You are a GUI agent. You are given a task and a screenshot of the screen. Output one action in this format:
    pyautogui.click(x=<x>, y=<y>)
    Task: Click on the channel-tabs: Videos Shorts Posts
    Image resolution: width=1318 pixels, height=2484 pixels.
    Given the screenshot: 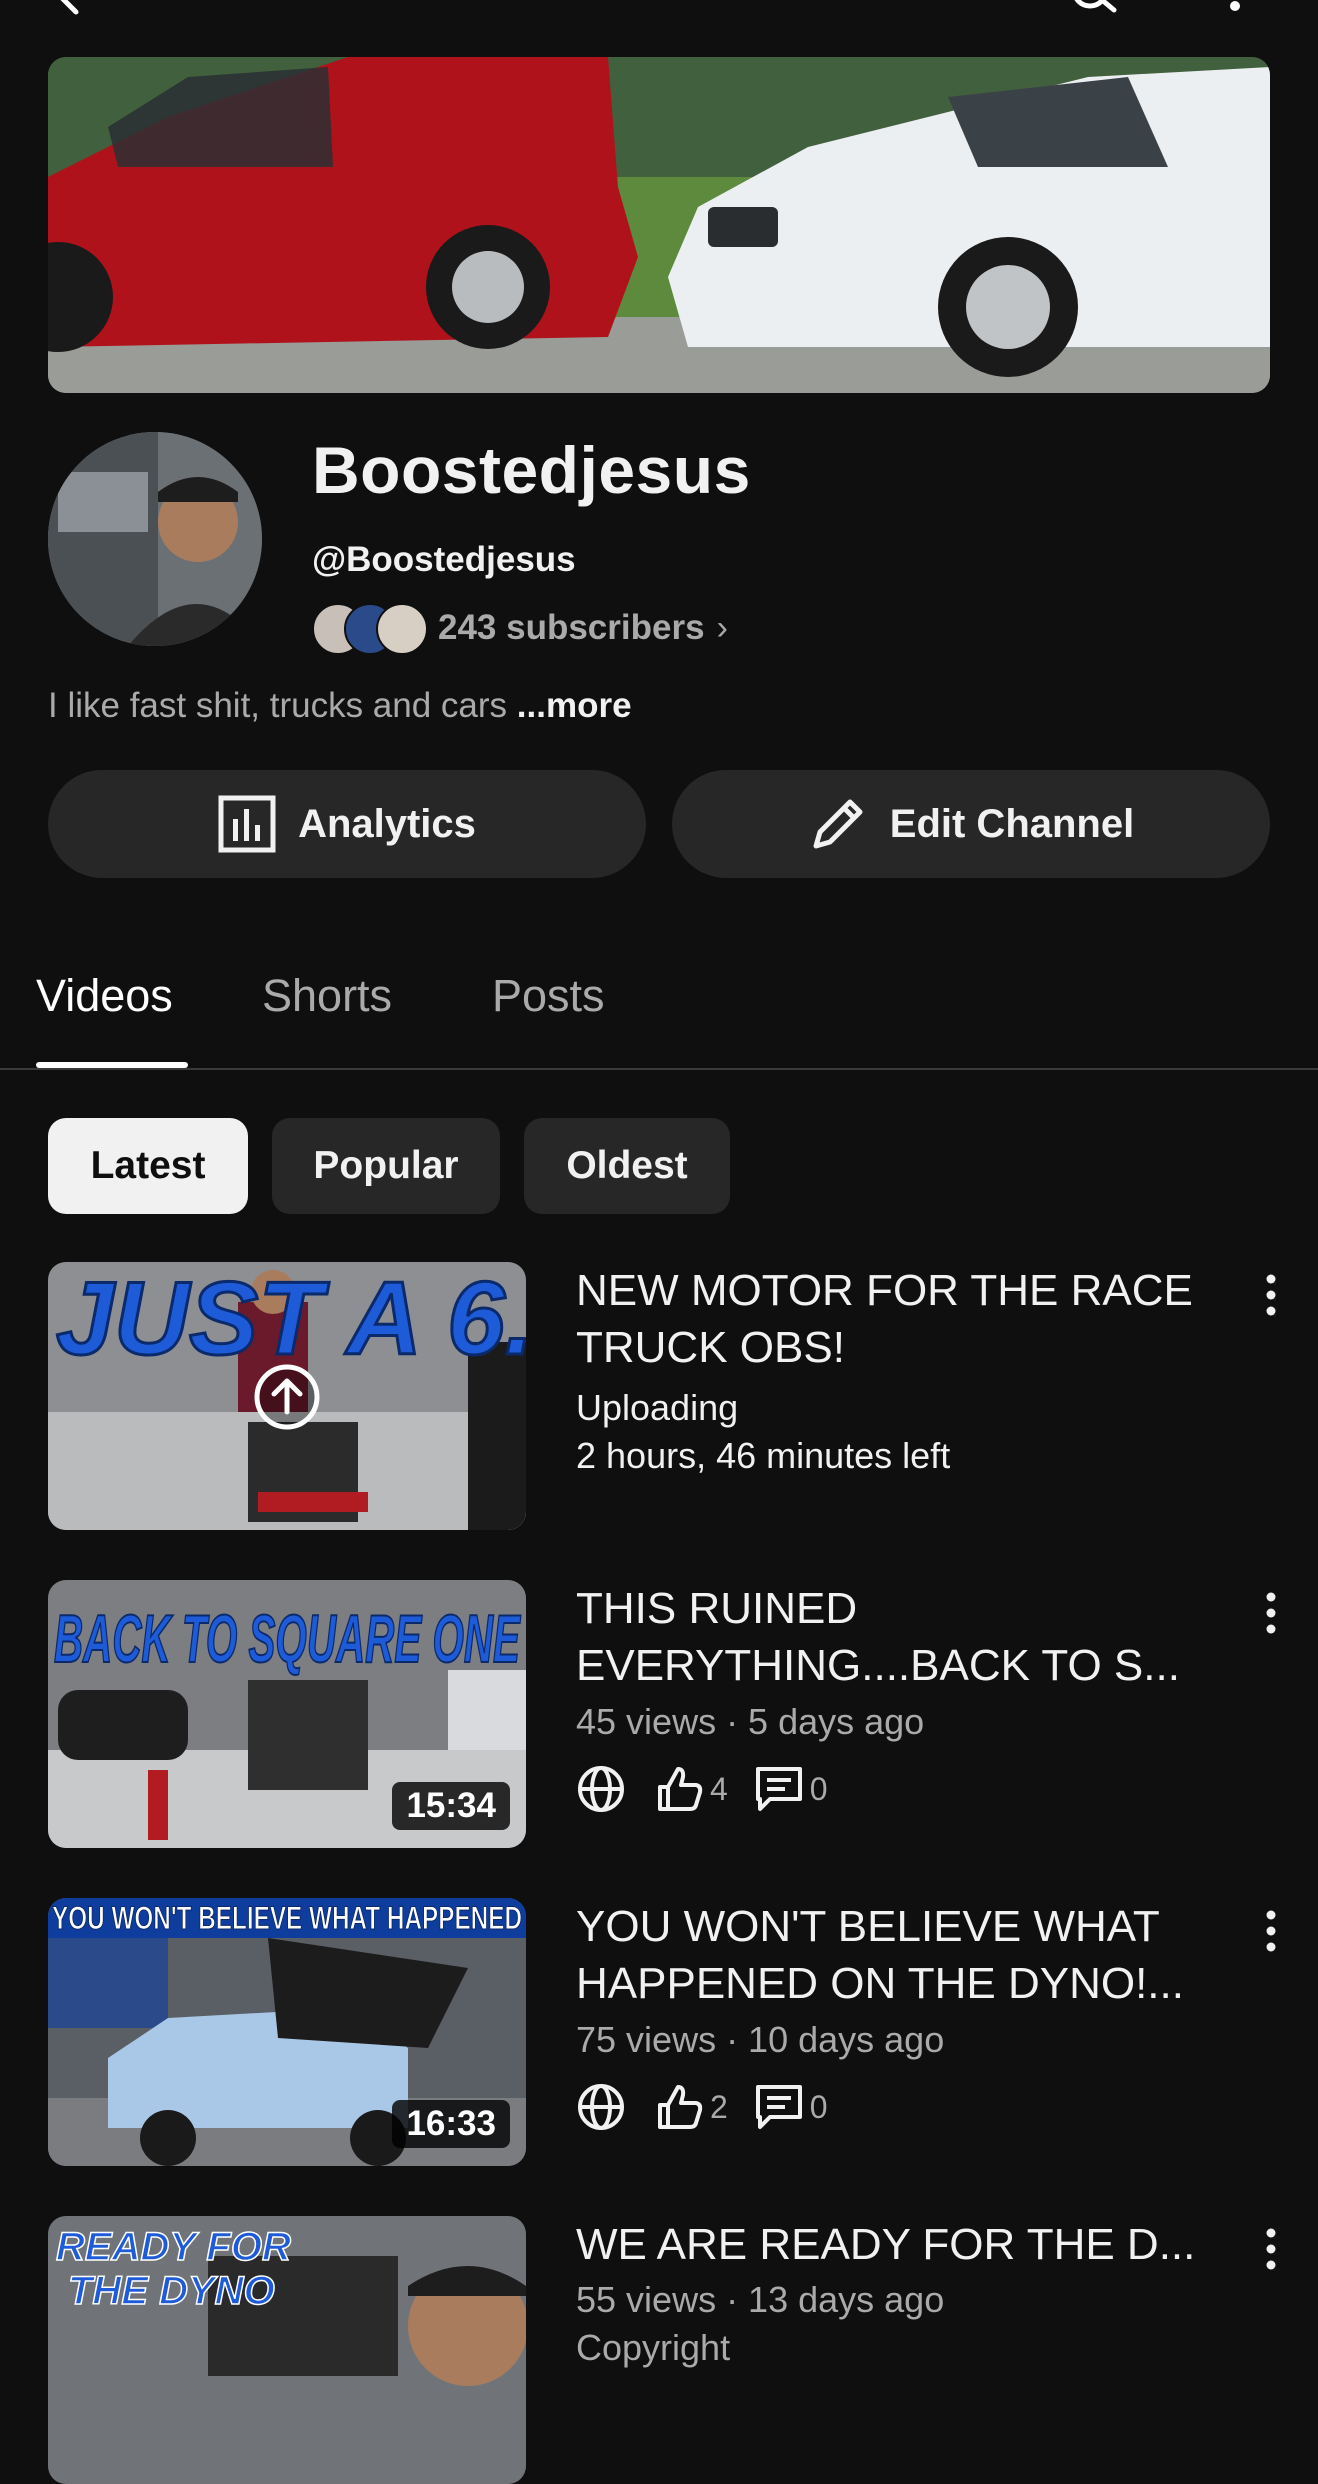 What is the action you would take?
    pyautogui.click(x=659, y=1005)
    